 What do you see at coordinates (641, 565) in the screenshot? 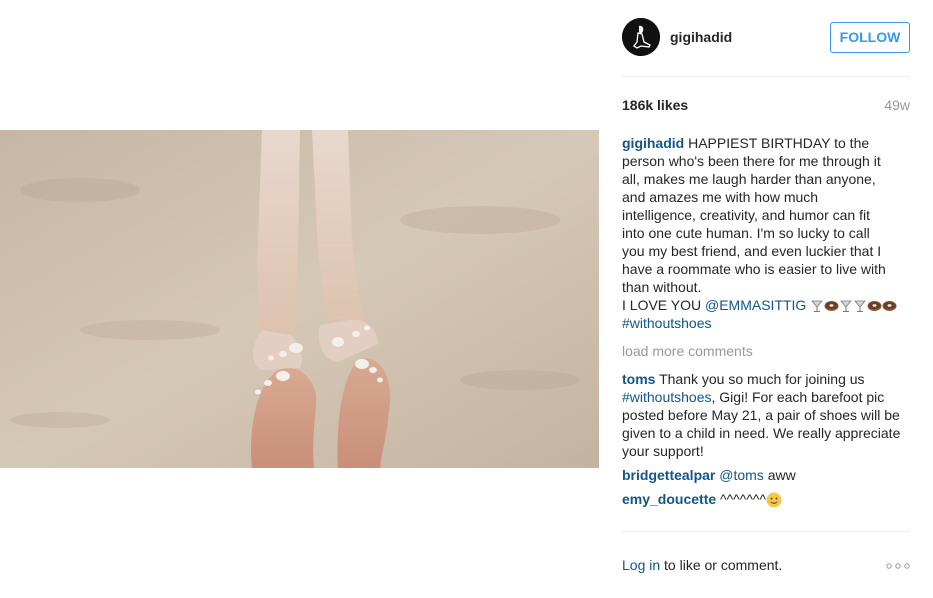
I see `login-link: Log in` at bounding box center [641, 565].